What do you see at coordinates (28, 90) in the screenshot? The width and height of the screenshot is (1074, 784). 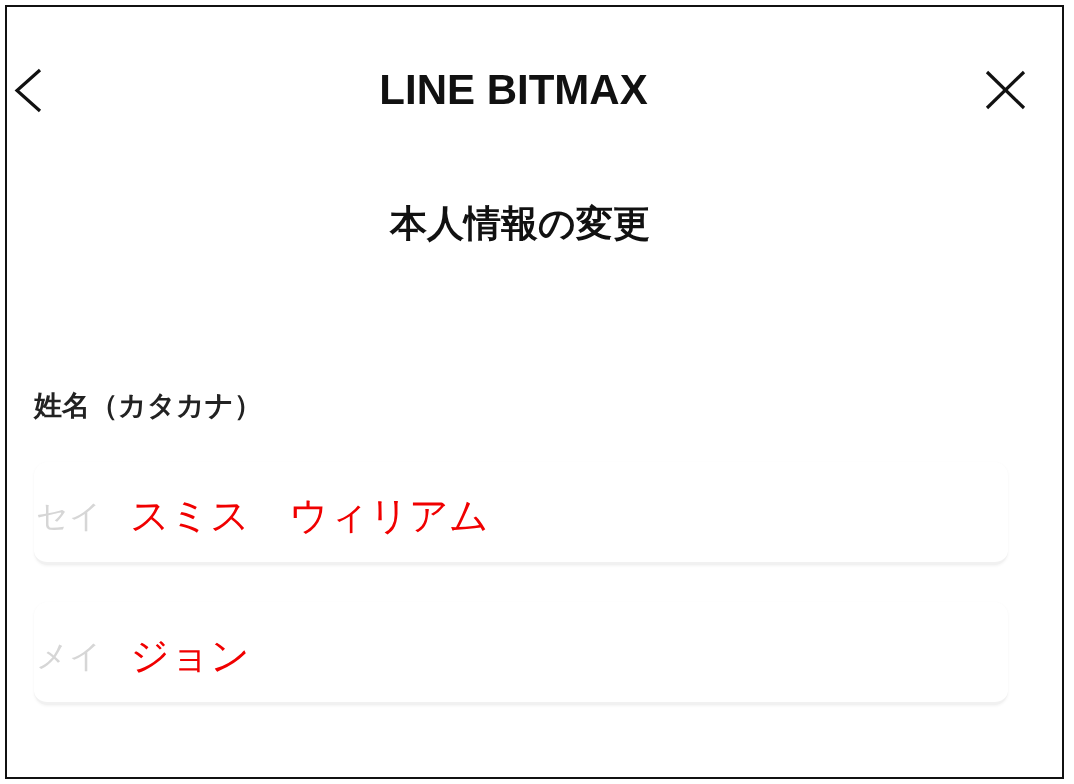 I see `back-chevron-icon` at bounding box center [28, 90].